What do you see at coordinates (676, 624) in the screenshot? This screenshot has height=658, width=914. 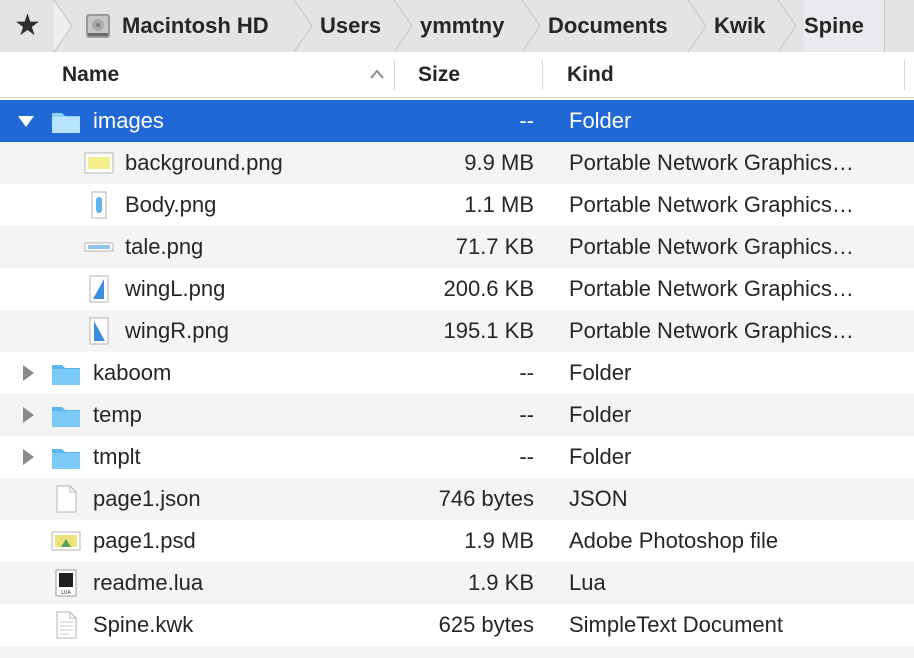 I see `file-kind: SimpleText Document` at bounding box center [676, 624].